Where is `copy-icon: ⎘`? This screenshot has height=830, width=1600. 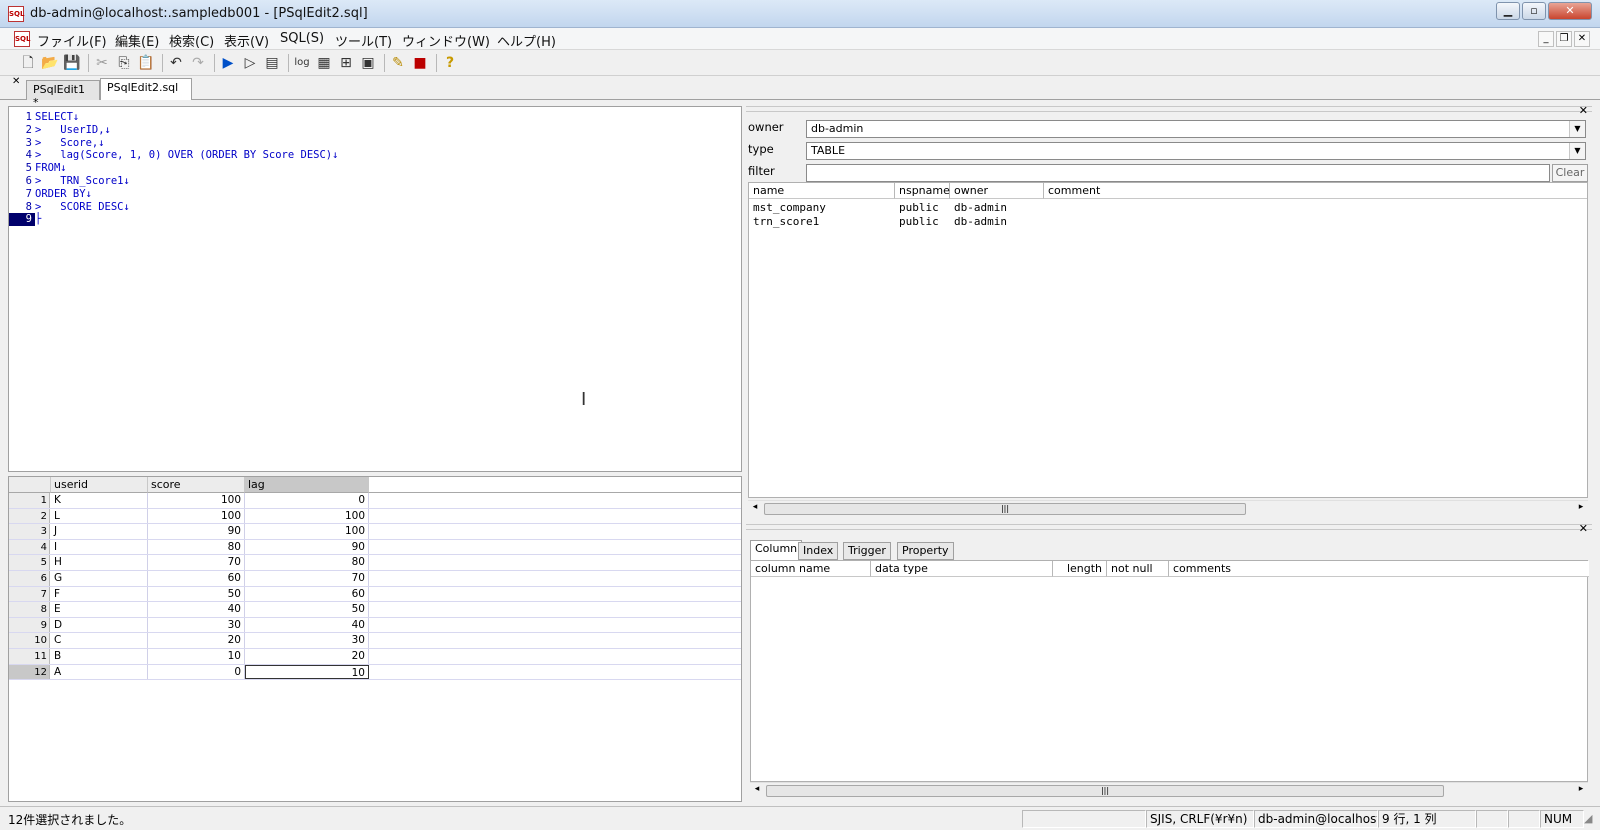
copy-icon: ⎘ is located at coordinates (124, 63).